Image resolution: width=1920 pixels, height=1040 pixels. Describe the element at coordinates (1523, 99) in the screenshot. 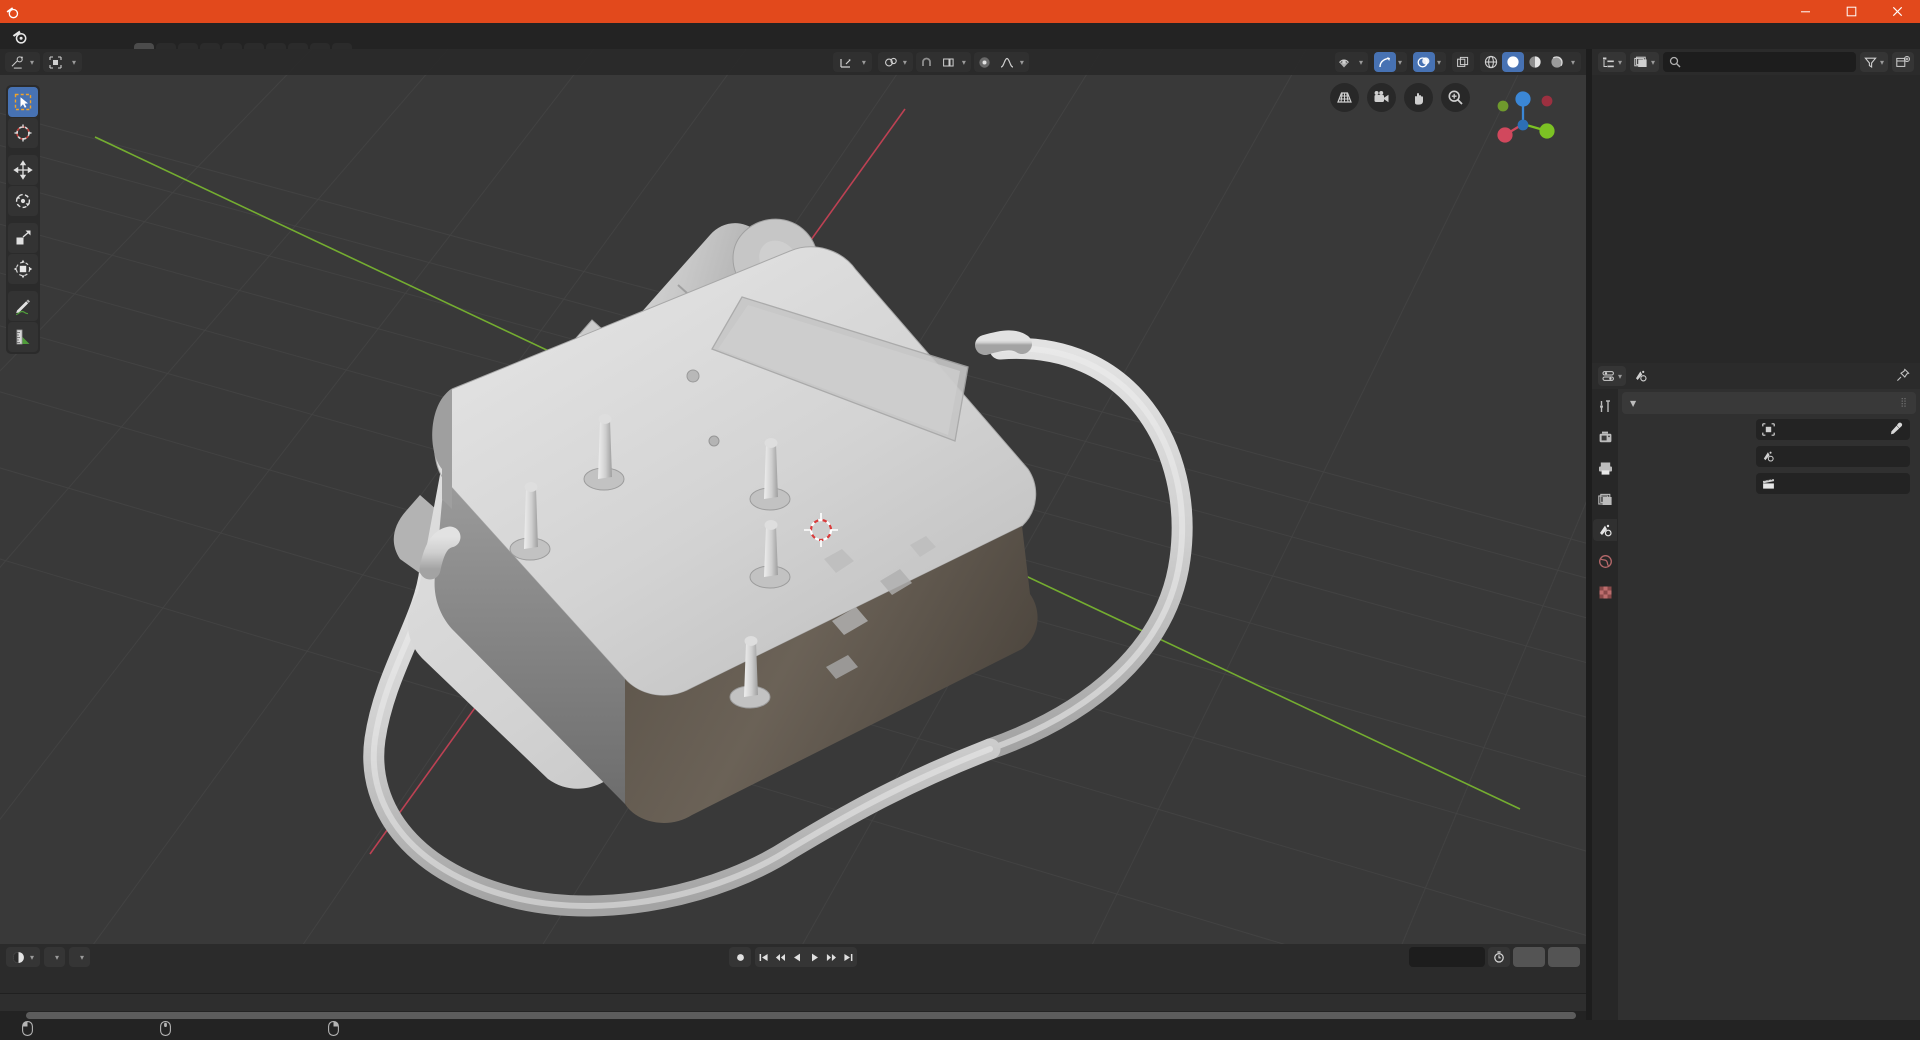

I see `gizmo-z-positive` at that location.